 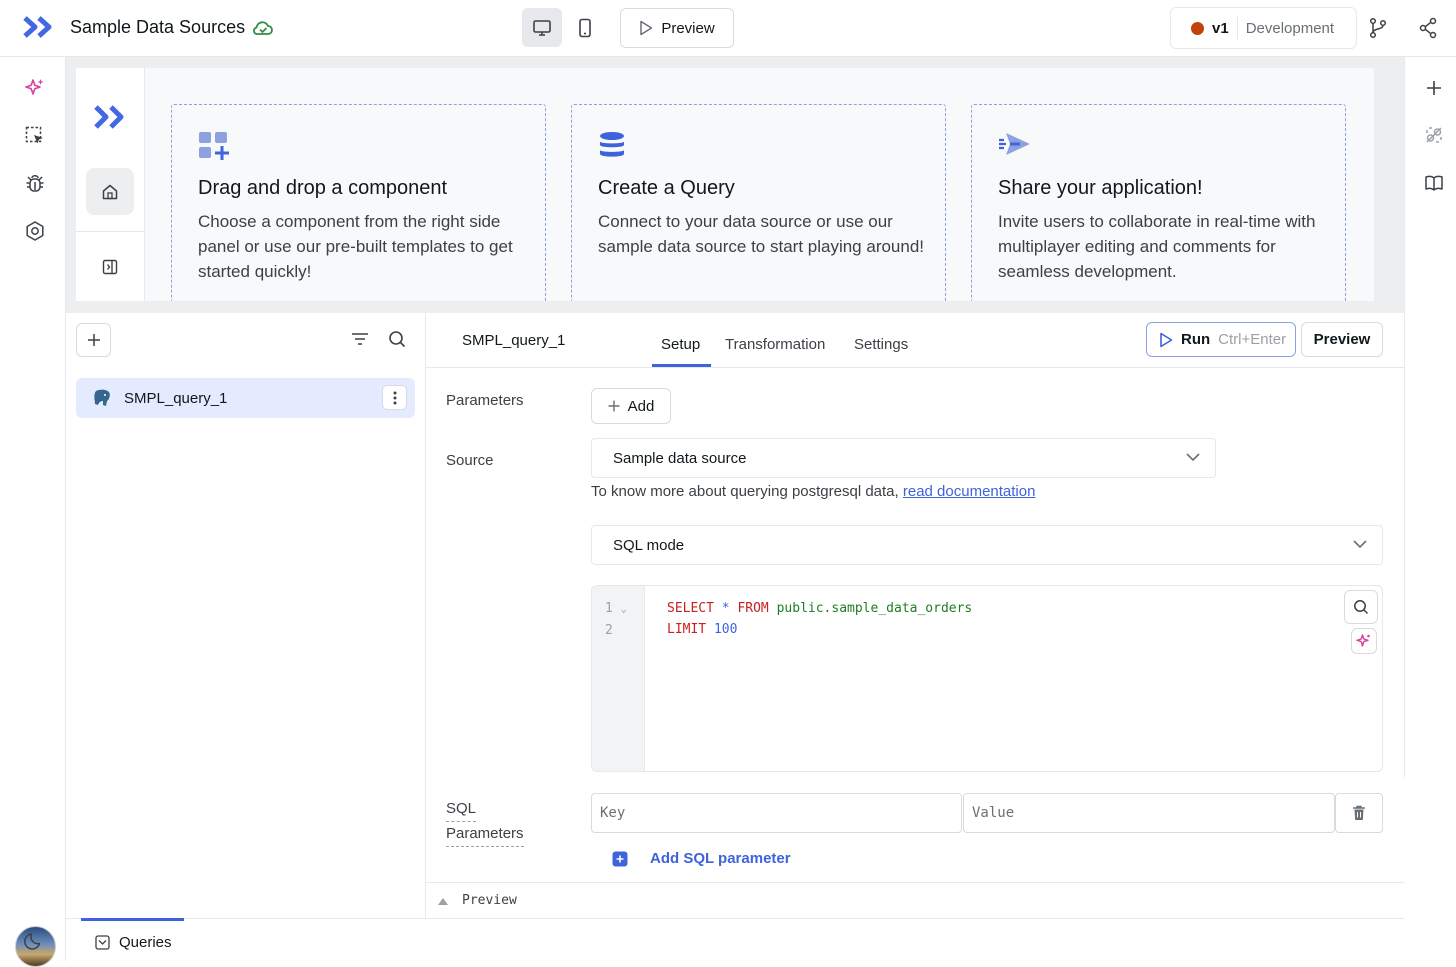 I want to click on fold-chevron-icon: ⌄, so click(x=624, y=609).